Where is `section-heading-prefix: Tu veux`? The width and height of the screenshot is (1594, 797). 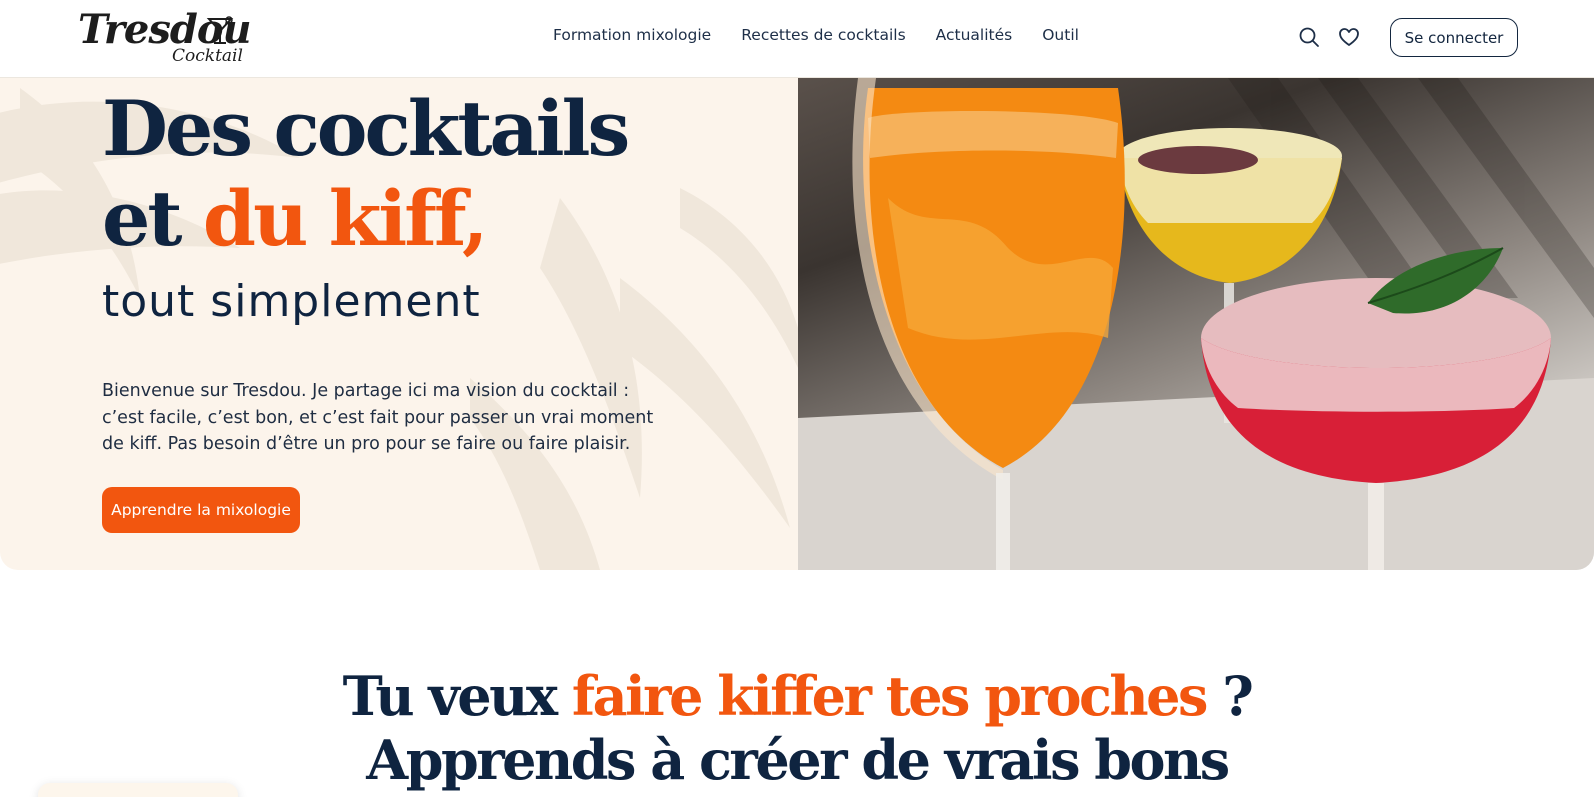 section-heading-prefix: Tu veux is located at coordinates (457, 696).